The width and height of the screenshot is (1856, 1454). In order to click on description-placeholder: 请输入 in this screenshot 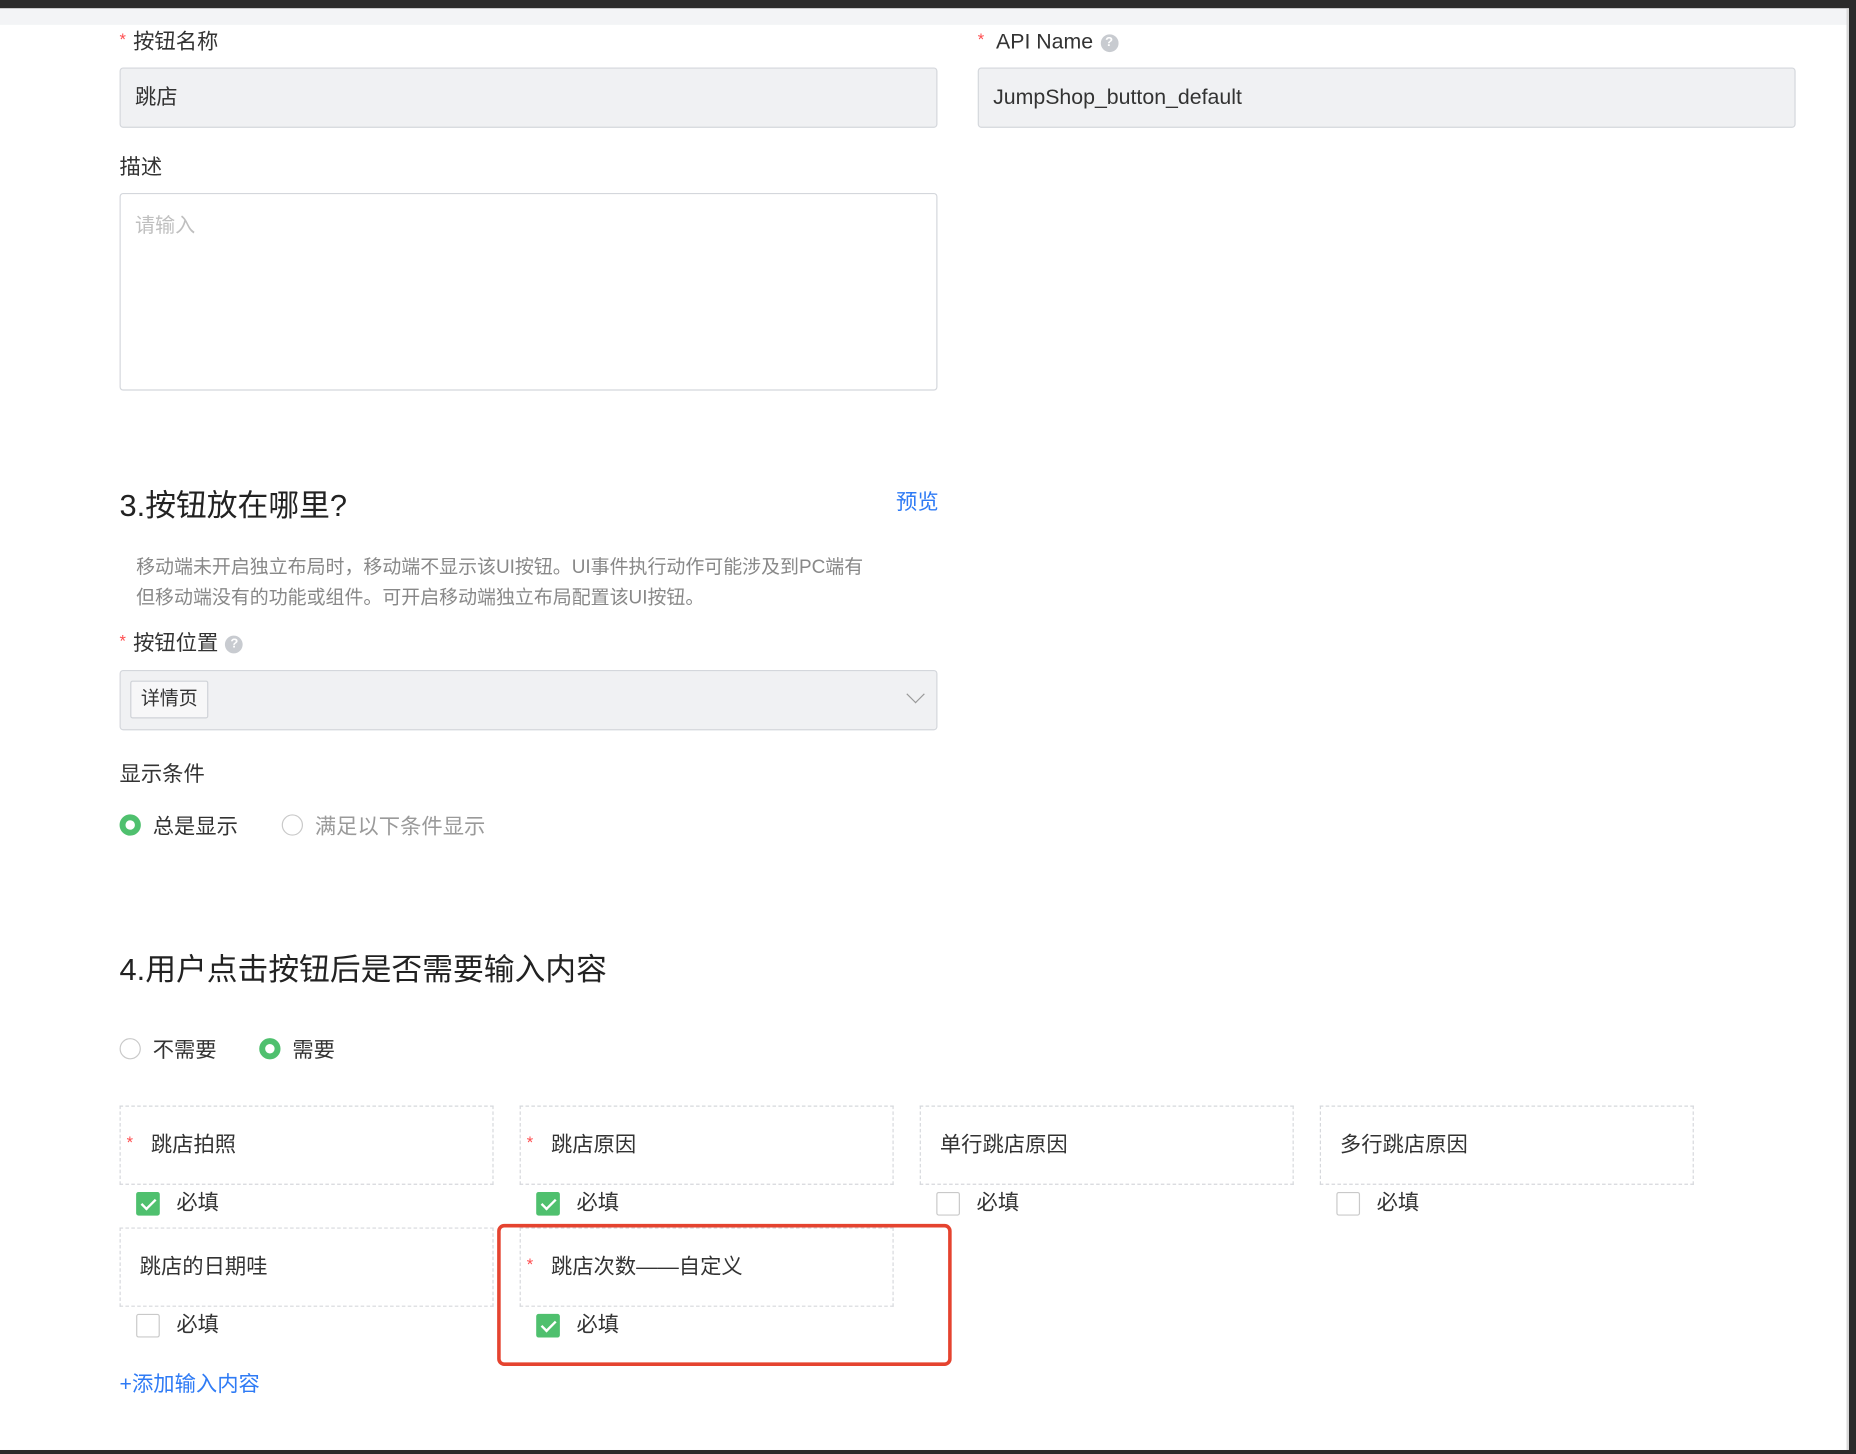, I will do `click(165, 225)`.